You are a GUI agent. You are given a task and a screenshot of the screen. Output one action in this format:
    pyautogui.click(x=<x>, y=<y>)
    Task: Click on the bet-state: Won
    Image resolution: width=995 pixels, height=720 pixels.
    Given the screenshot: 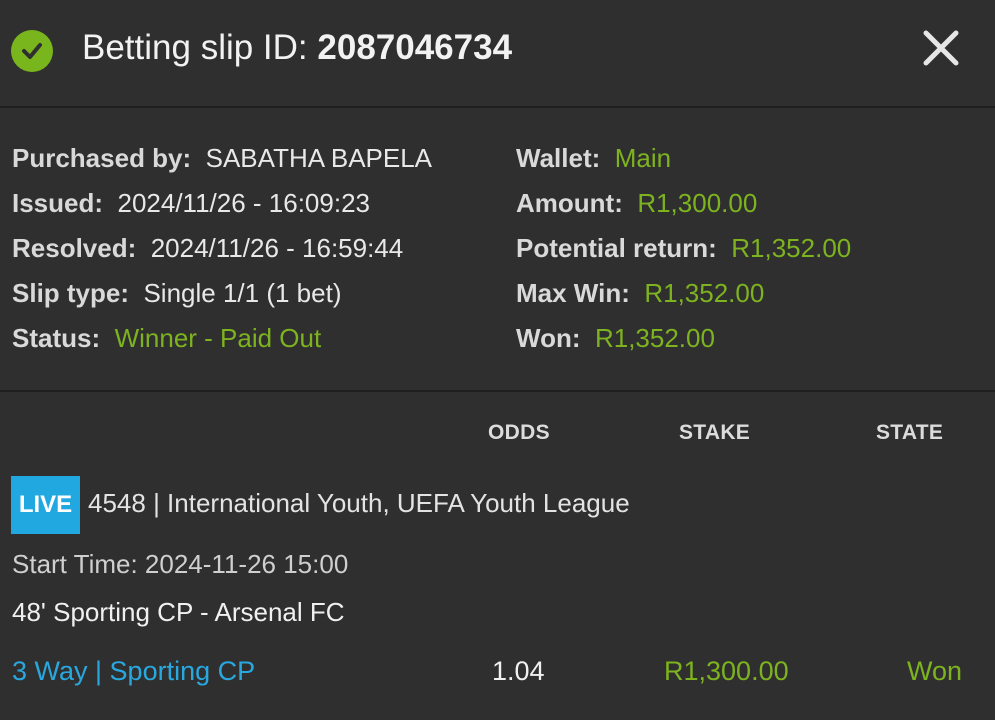 What is the action you would take?
    pyautogui.click(x=935, y=671)
    